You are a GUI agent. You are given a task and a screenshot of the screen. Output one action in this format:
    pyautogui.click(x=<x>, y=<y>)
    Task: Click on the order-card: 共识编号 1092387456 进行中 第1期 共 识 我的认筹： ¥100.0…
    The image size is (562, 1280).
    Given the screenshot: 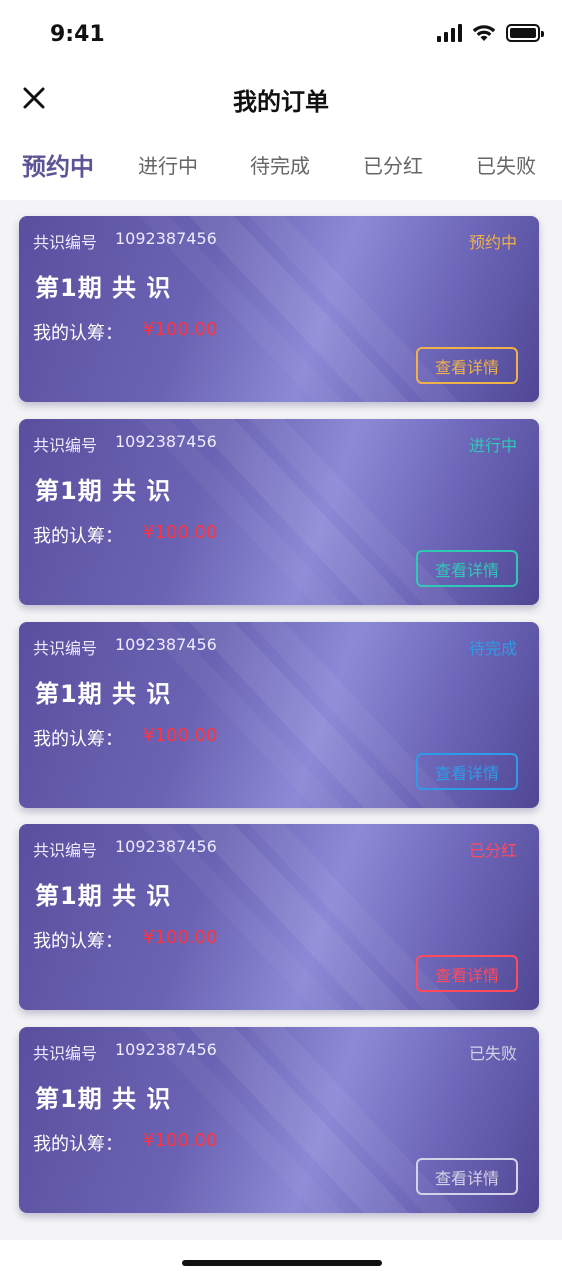 What is the action you would take?
    pyautogui.click(x=279, y=512)
    